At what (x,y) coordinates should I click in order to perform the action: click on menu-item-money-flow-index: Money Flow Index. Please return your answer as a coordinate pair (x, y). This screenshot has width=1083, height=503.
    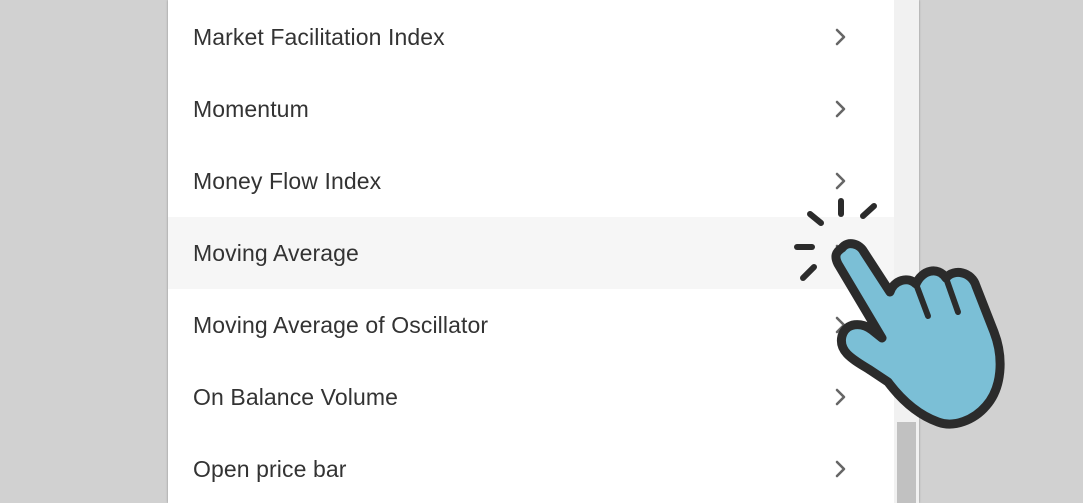
    Looking at the image, I should click on (531, 181).